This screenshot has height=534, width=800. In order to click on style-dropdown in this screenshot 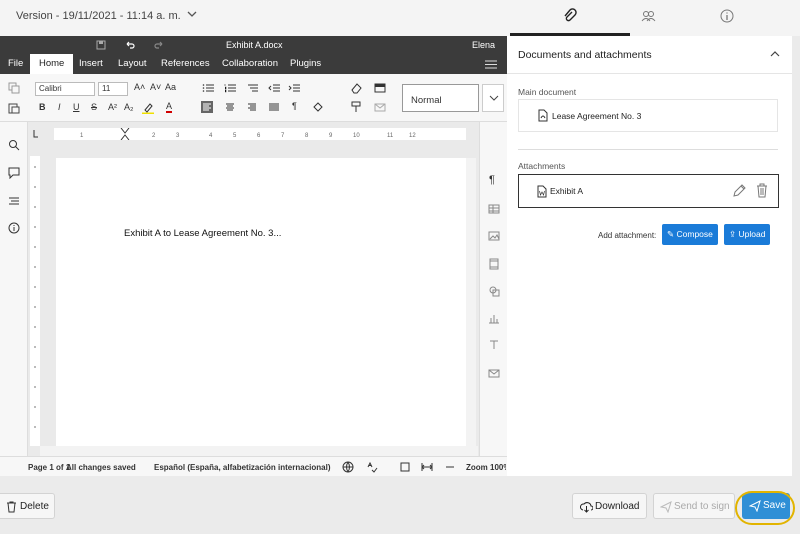, I will do `click(493, 98)`.